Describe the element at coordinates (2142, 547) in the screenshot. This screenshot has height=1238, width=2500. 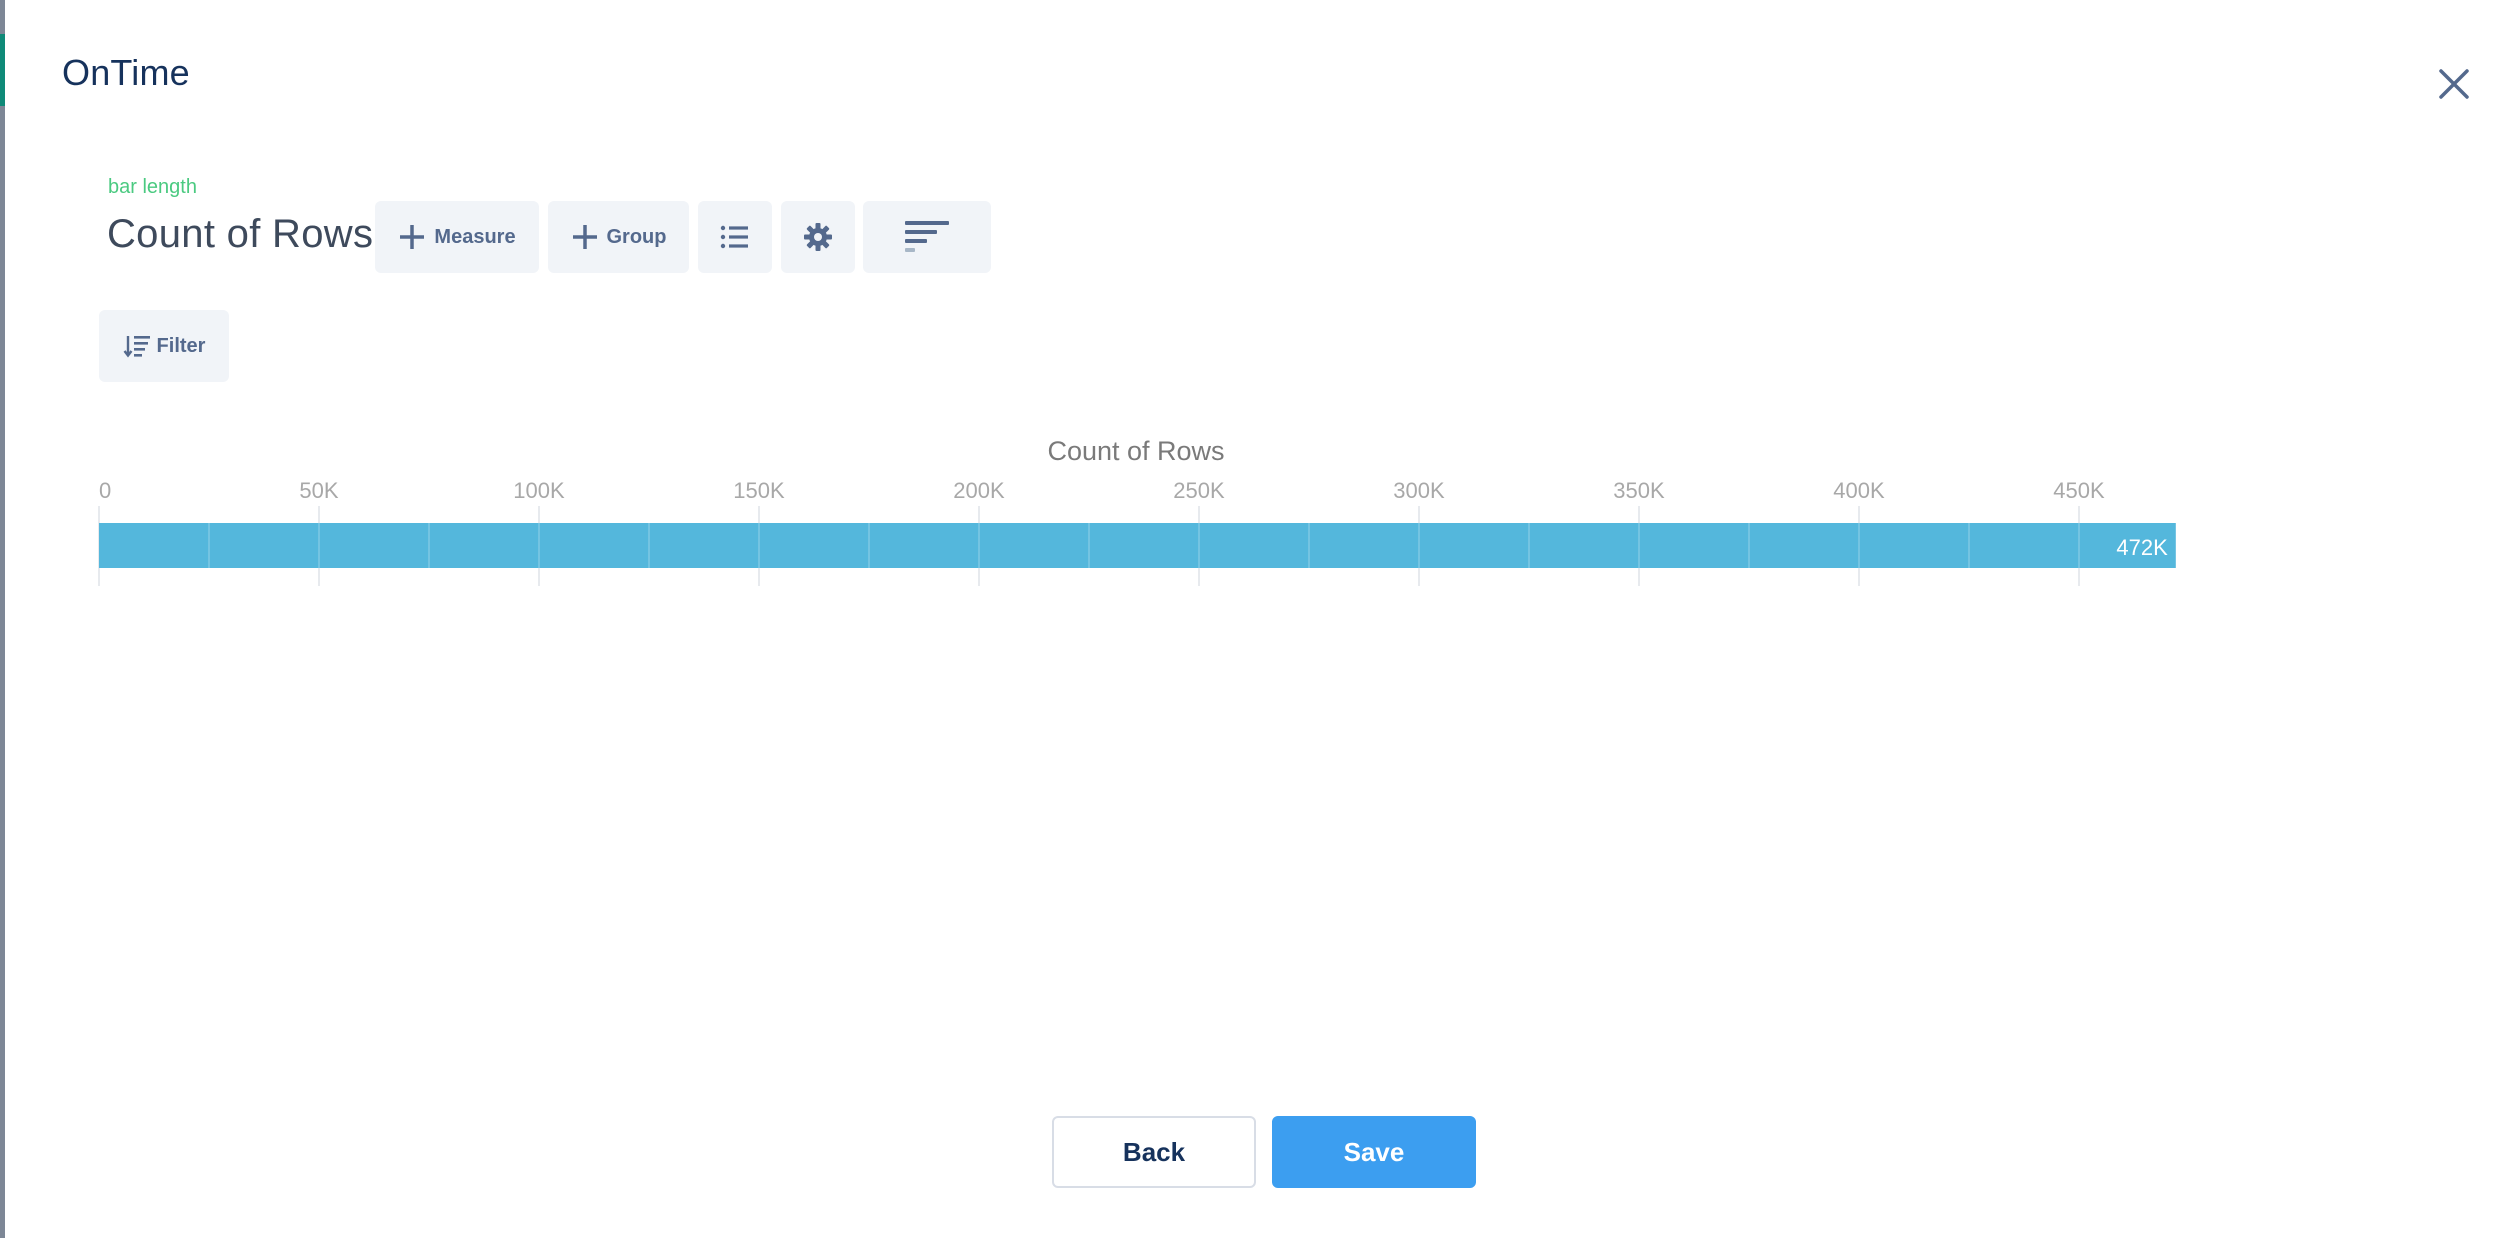
I see `bar-data-label: 472K` at that location.